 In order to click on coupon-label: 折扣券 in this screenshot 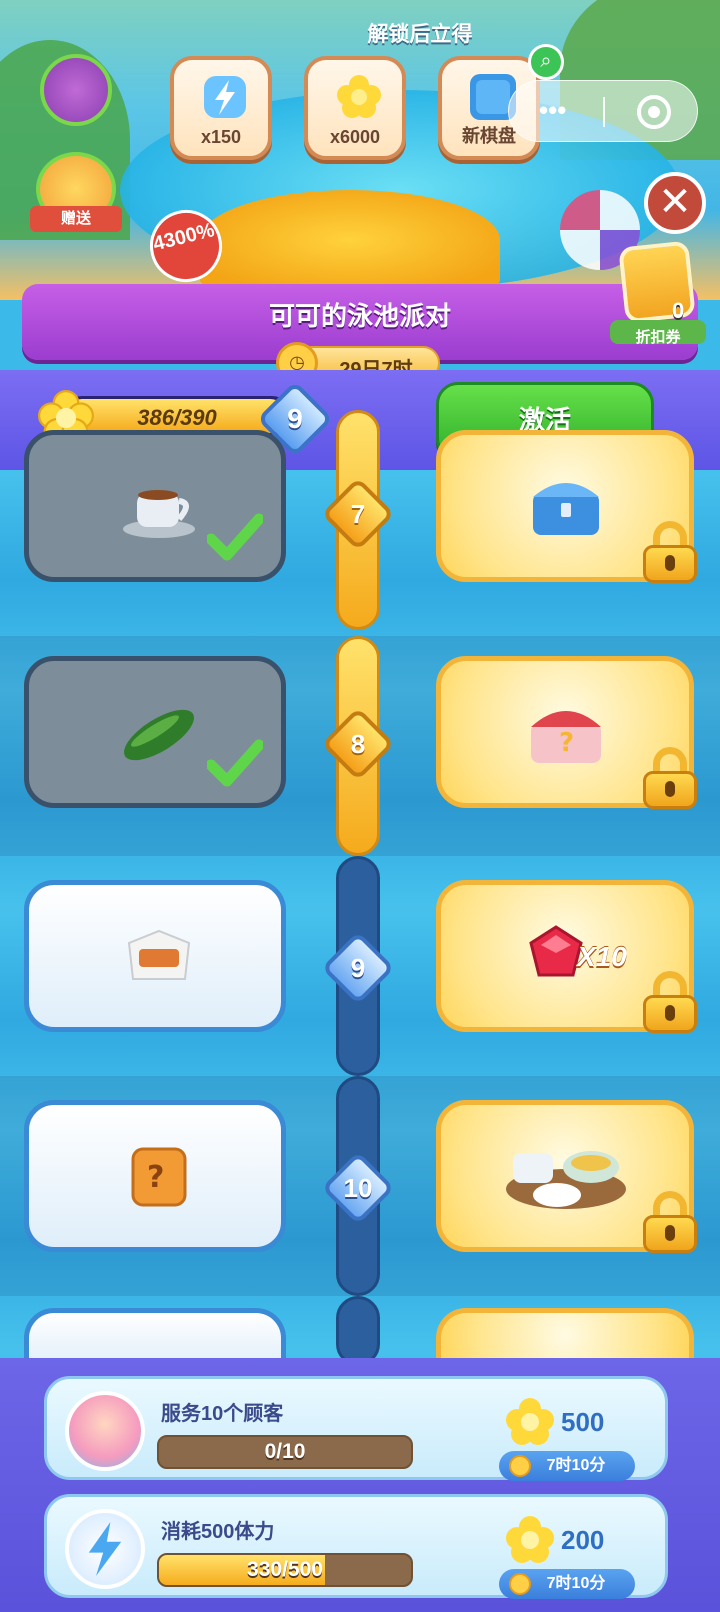, I will do `click(658, 337)`.